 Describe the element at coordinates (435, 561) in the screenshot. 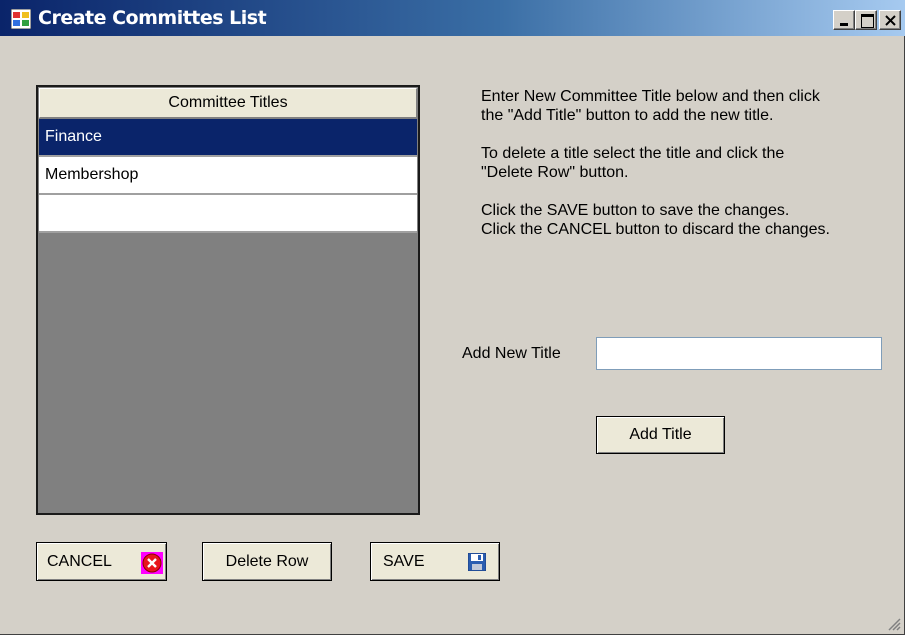

I see `save-button: SAVE` at that location.